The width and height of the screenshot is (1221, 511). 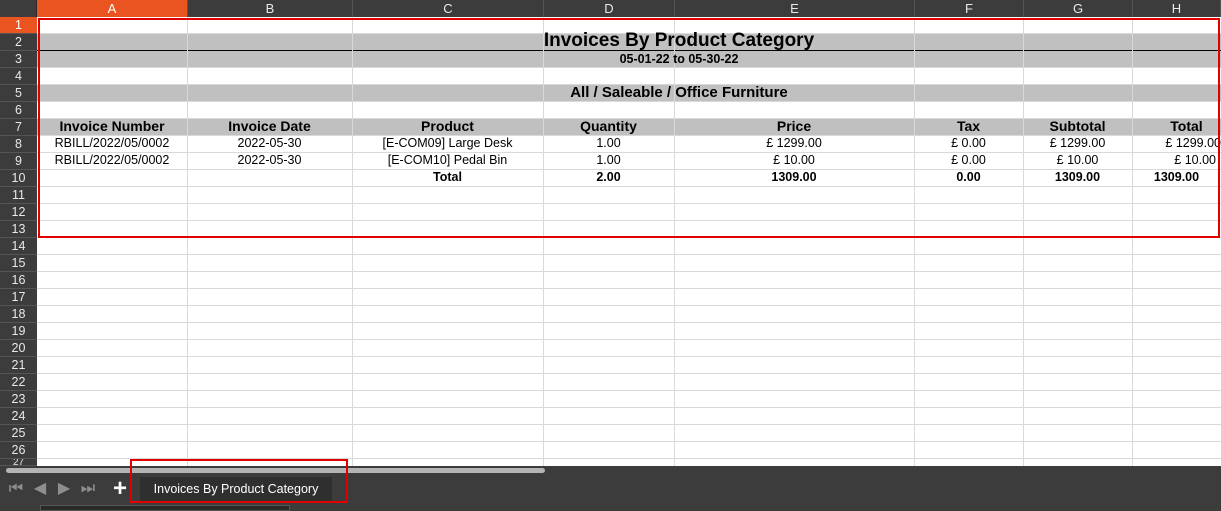 What do you see at coordinates (18, 433) in the screenshot?
I see `row-header: 25` at bounding box center [18, 433].